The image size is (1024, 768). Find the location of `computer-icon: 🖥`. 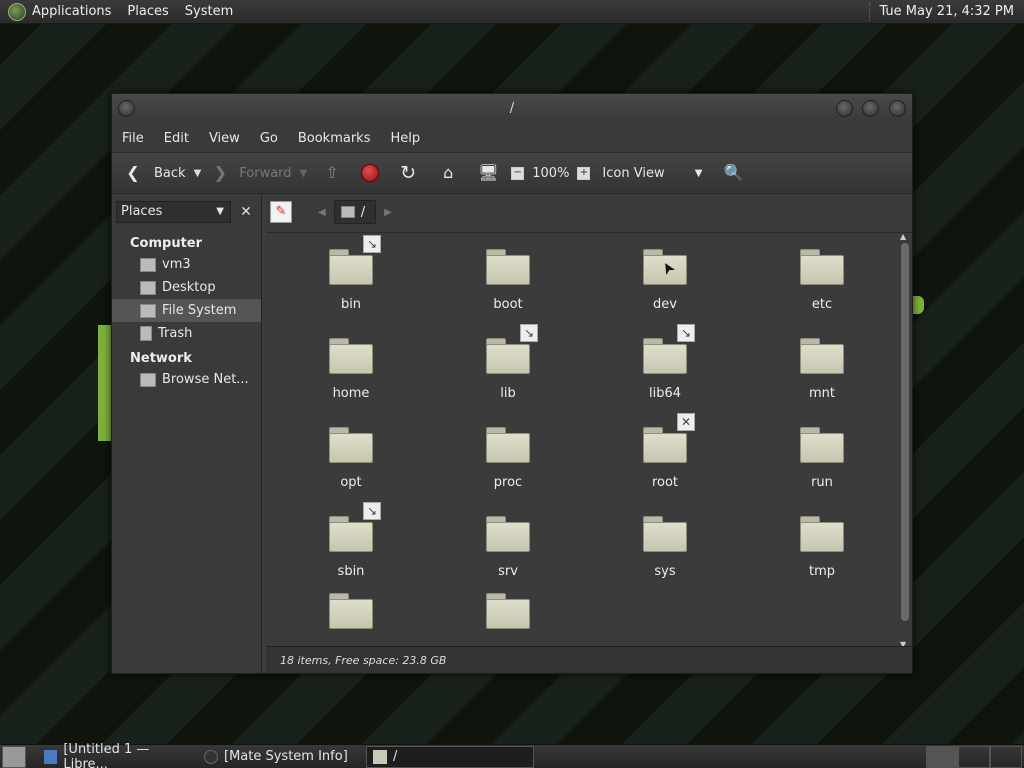

computer-icon: 🖥 is located at coordinates (488, 173).